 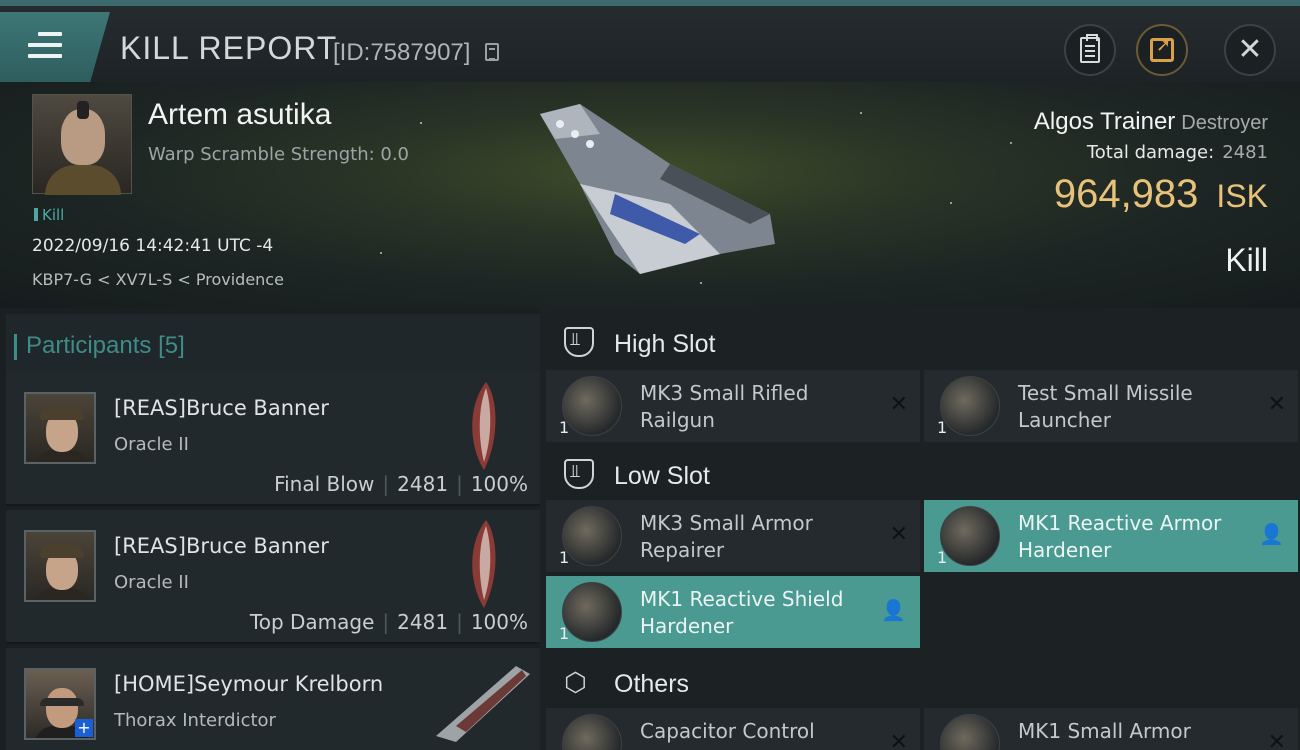 I want to click on shield-hardener-icon, so click(x=592, y=612).